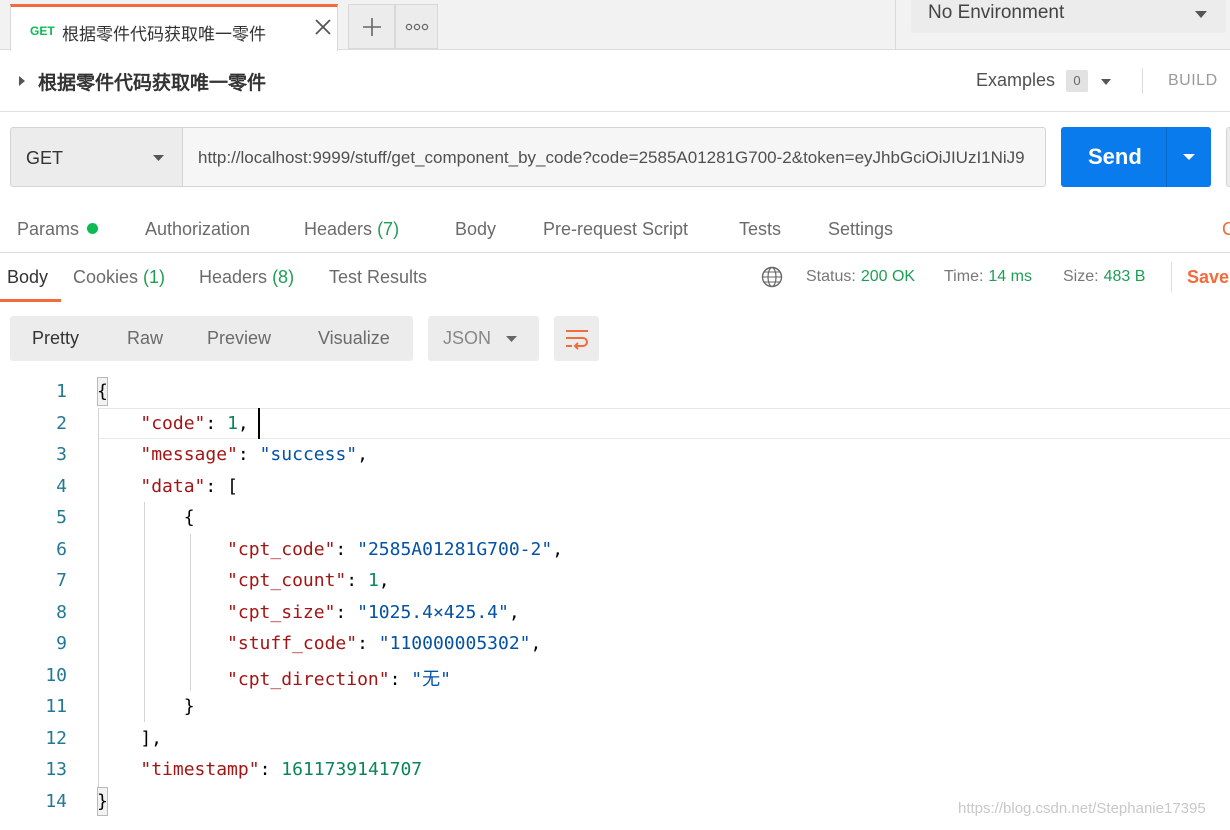 Image resolution: width=1230 pixels, height=830 pixels. What do you see at coordinates (58, 229) in the screenshot?
I see `tab-params: Params` at bounding box center [58, 229].